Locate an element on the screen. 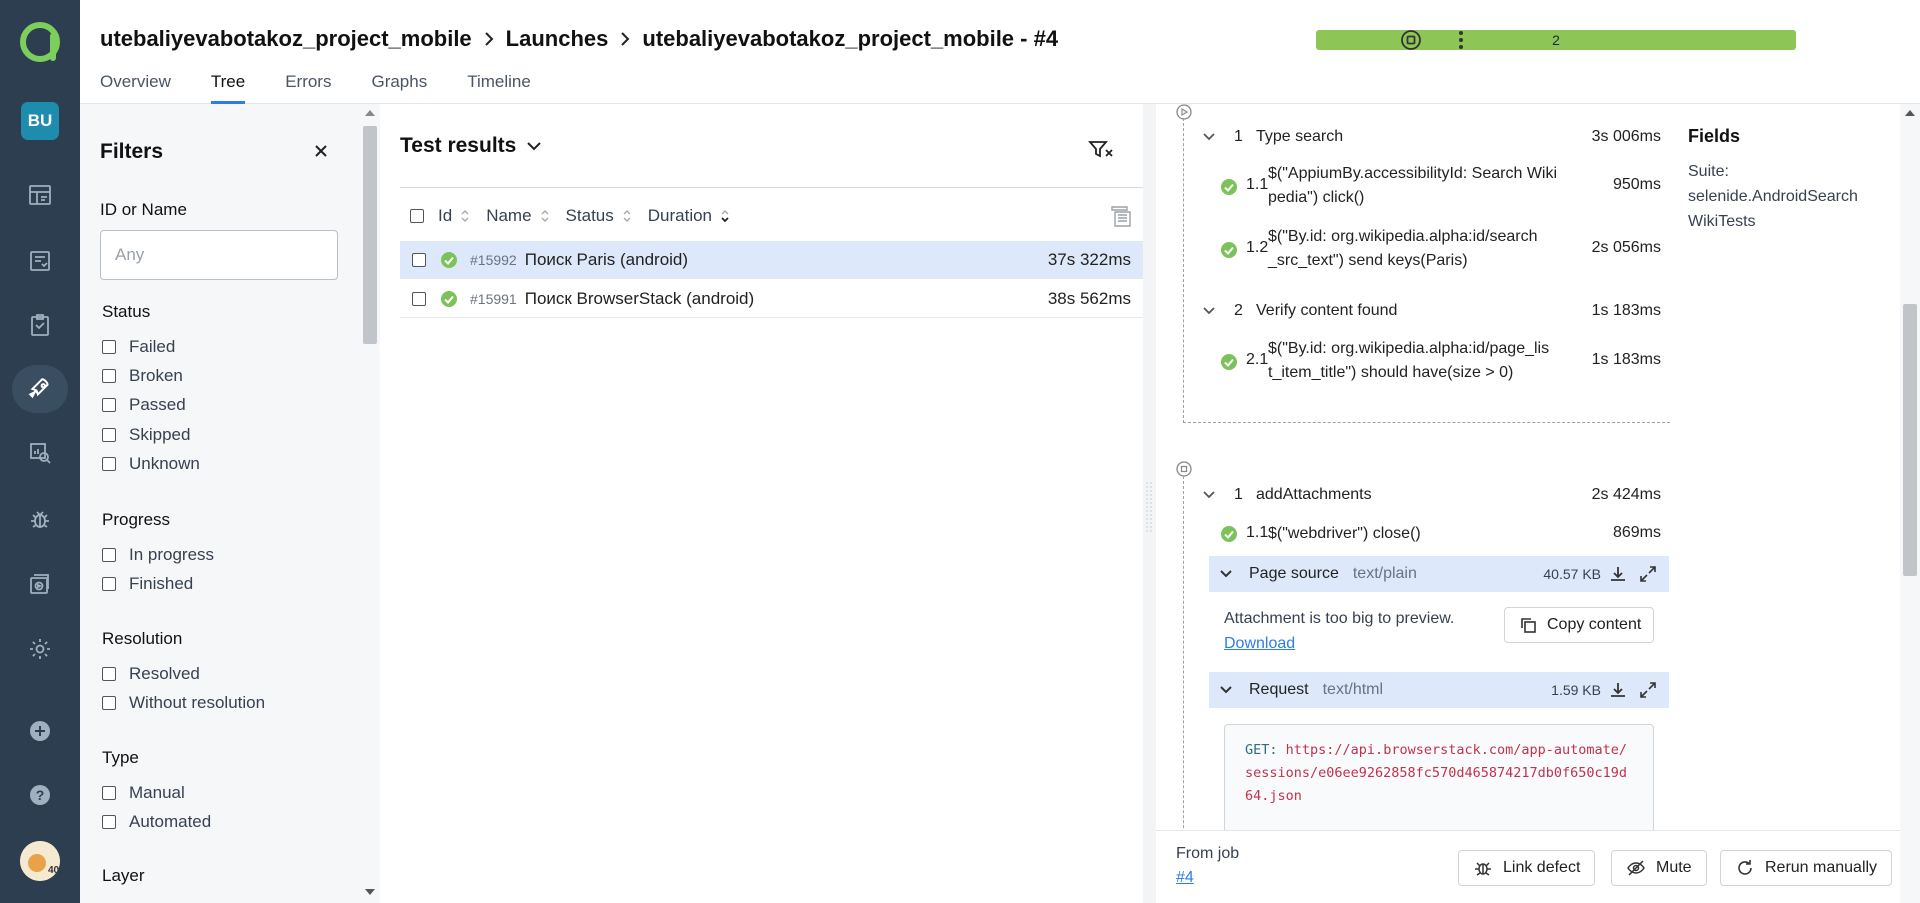 This screenshot has height=903, width=1920. settings-gear-icon is located at coordinates (40, 649).